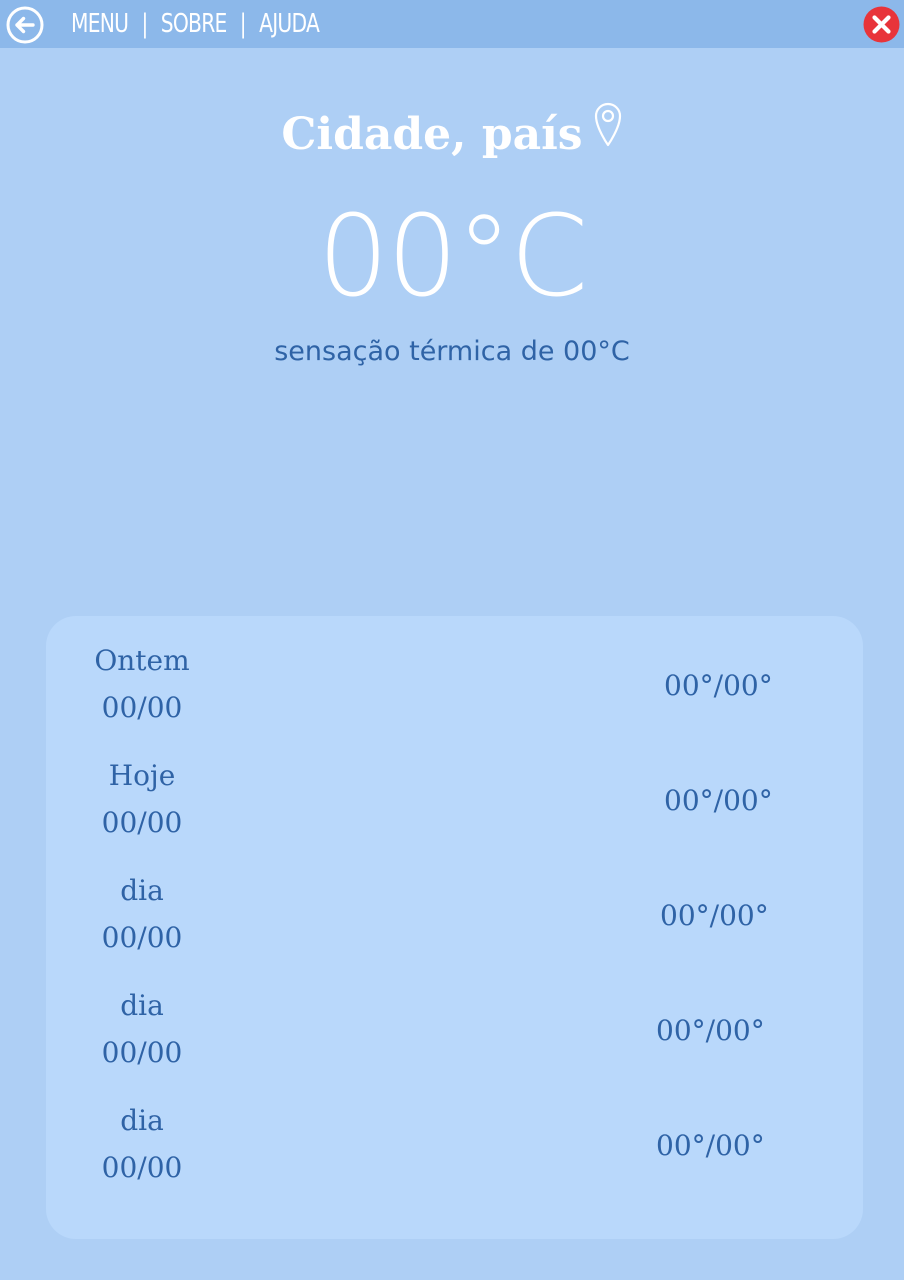 This screenshot has width=904, height=1280. Describe the element at coordinates (289, 24) in the screenshot. I see `nav-ajuda-link: AJUDA` at that location.